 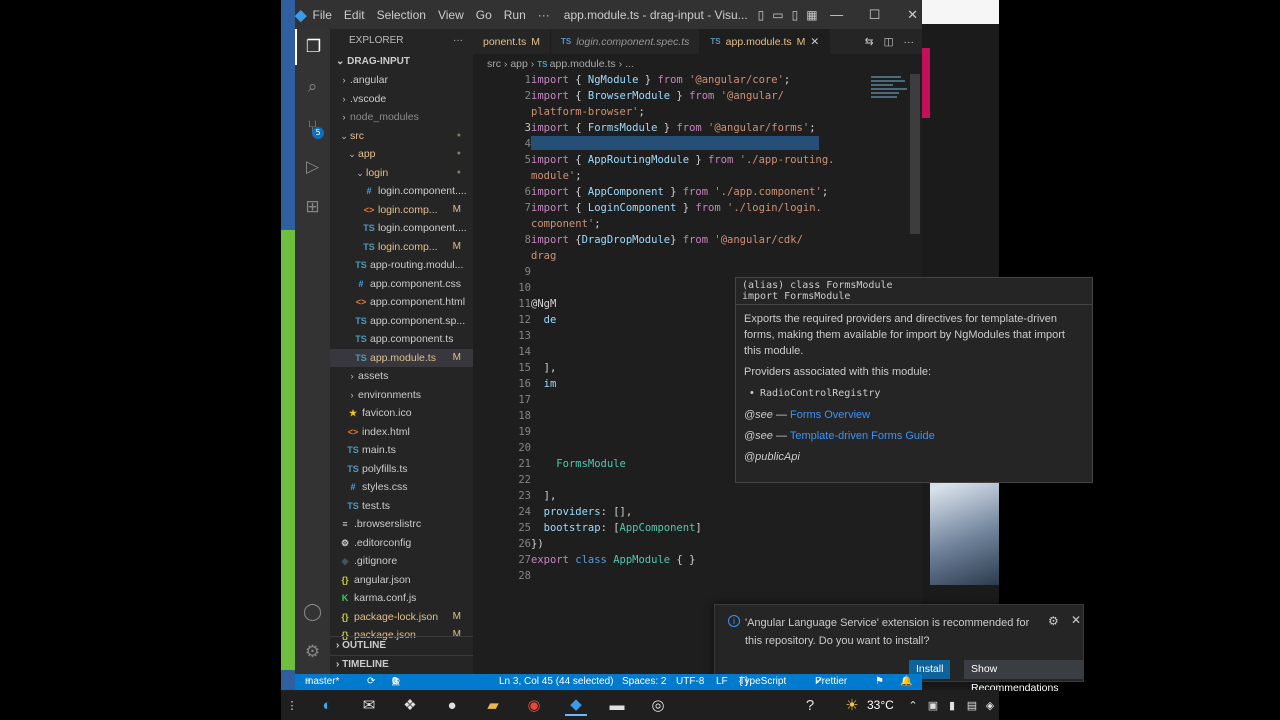 I want to click on tree-item: TS polyfills.ts, so click(x=401, y=469).